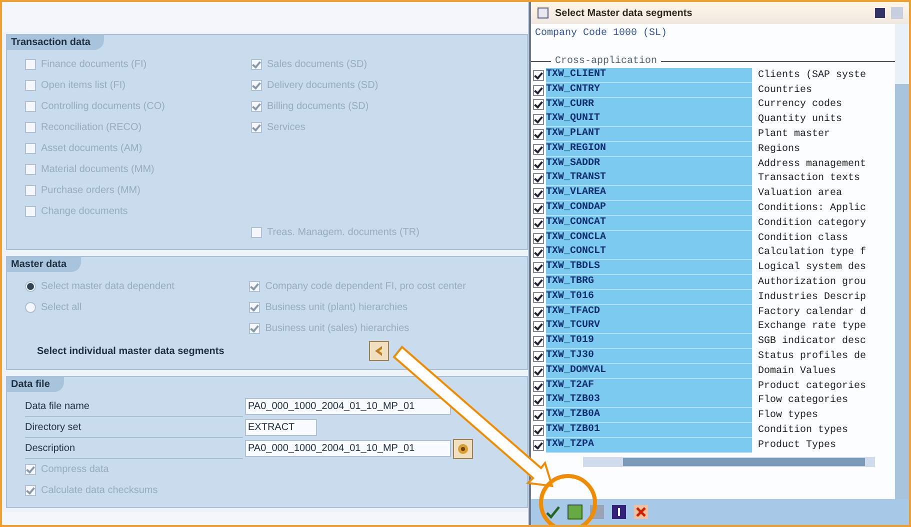  What do you see at coordinates (649, 223) in the screenshot?
I see `segment-name: TXW_CONCAT` at bounding box center [649, 223].